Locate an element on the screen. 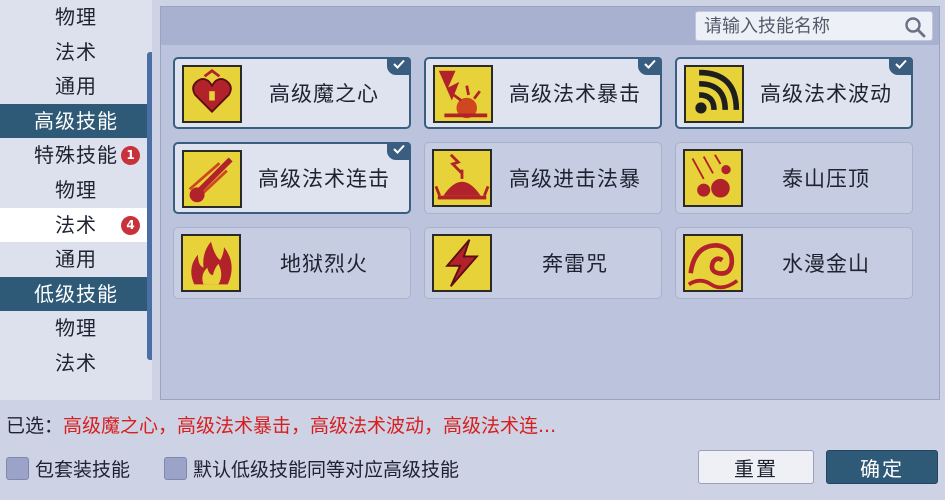  sidebar-item-physical: 物理 is located at coordinates (76, 17).